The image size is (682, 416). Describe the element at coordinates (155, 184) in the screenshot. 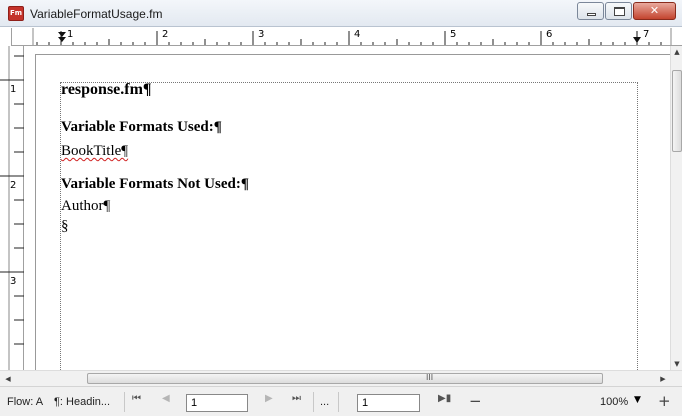

I see `variable-formats-not-used-heading: Variable Formats Not Used:¶` at that location.